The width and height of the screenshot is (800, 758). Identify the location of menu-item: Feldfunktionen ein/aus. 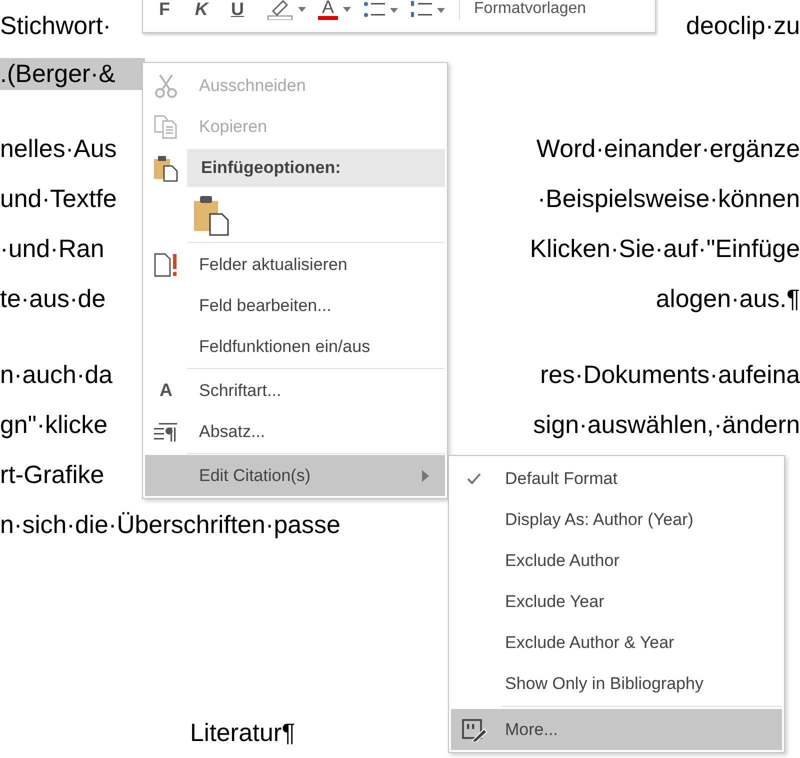
(295, 346).